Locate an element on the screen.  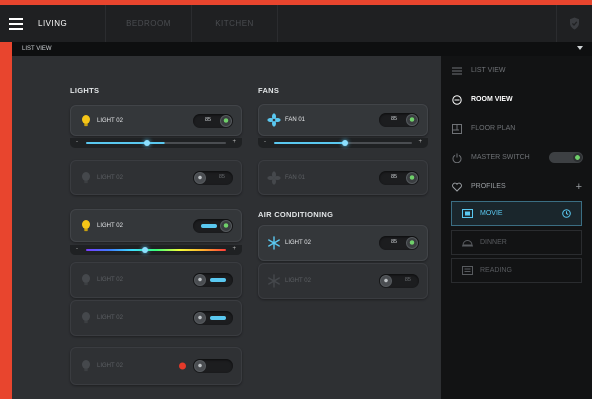
movie-icon is located at coordinates (467, 213).